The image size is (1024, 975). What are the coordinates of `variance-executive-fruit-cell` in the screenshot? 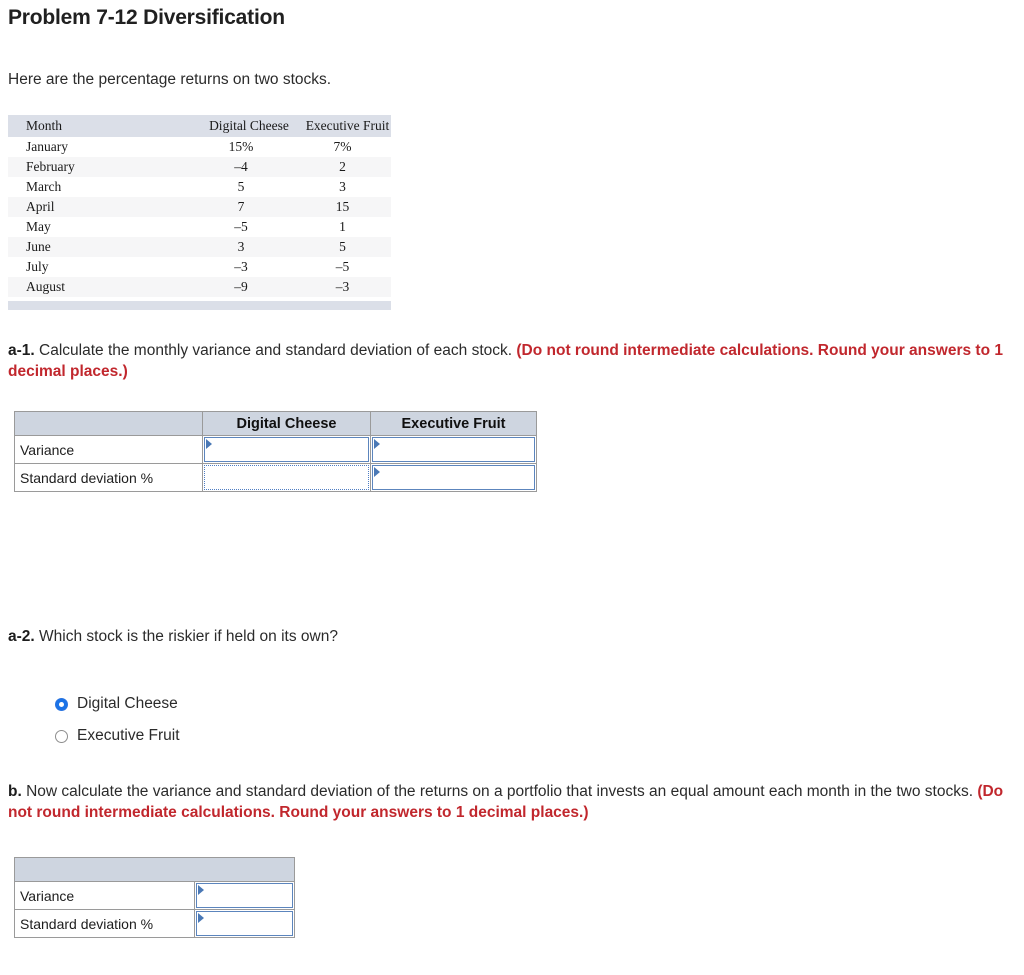 It's located at (453, 449).